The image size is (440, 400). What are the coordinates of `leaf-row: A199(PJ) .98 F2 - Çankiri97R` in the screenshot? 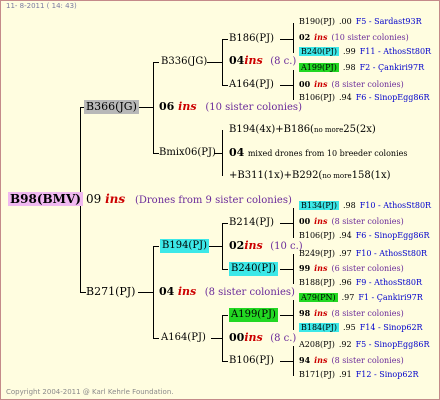 It's located at (361, 68).